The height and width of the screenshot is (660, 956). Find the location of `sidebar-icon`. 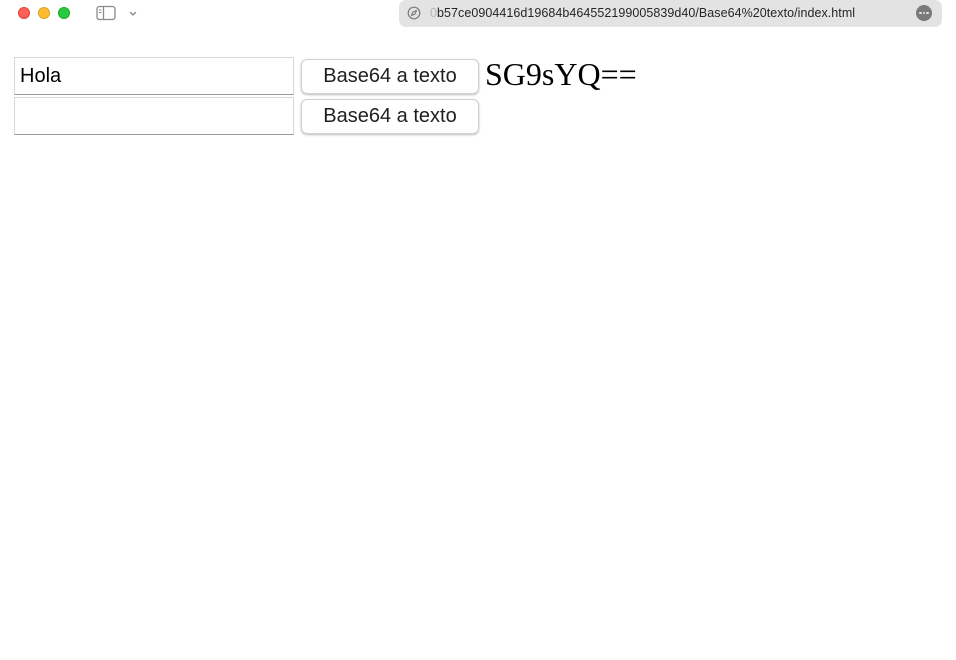

sidebar-icon is located at coordinates (106, 13).